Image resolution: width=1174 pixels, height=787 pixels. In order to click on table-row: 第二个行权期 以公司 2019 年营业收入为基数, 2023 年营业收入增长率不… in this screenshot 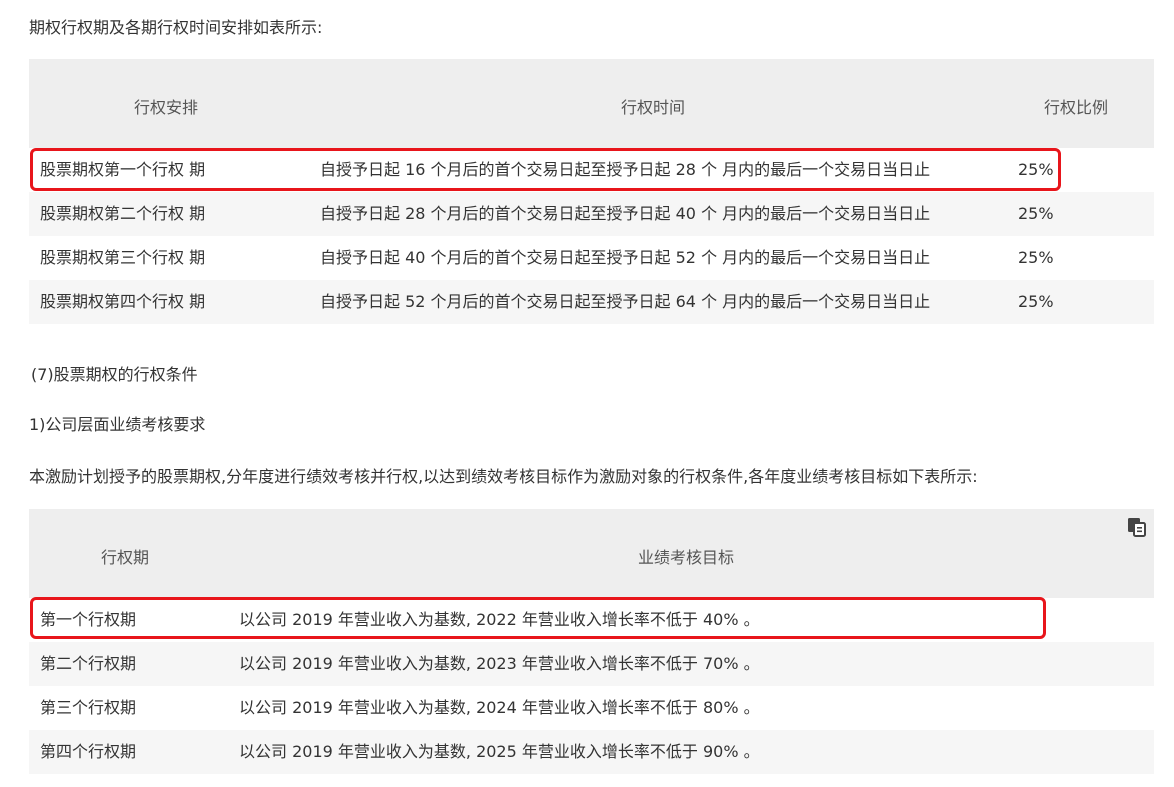, I will do `click(591, 664)`.